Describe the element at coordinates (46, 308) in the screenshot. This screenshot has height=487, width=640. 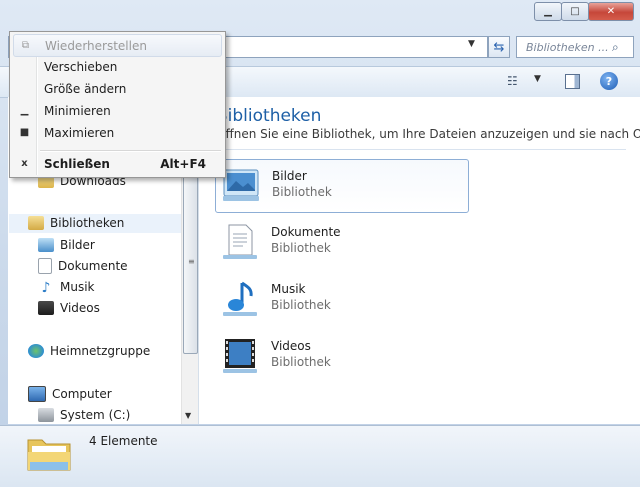
I see `videos-icon` at that location.